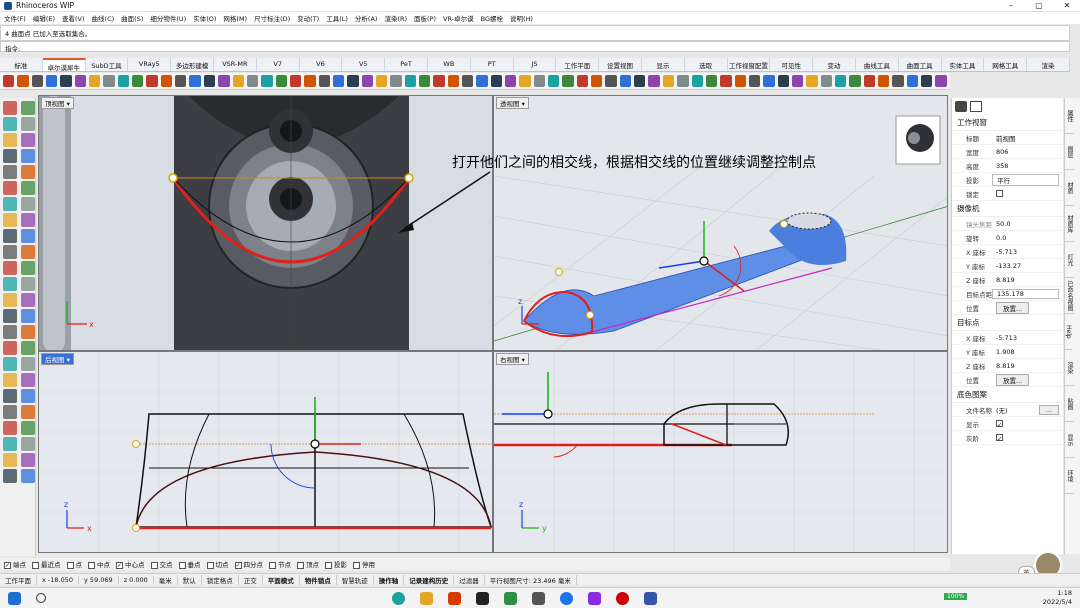 The width and height of the screenshot is (1080, 608). Describe the element at coordinates (426, 598) in the screenshot. I see `folder-icon` at that location.